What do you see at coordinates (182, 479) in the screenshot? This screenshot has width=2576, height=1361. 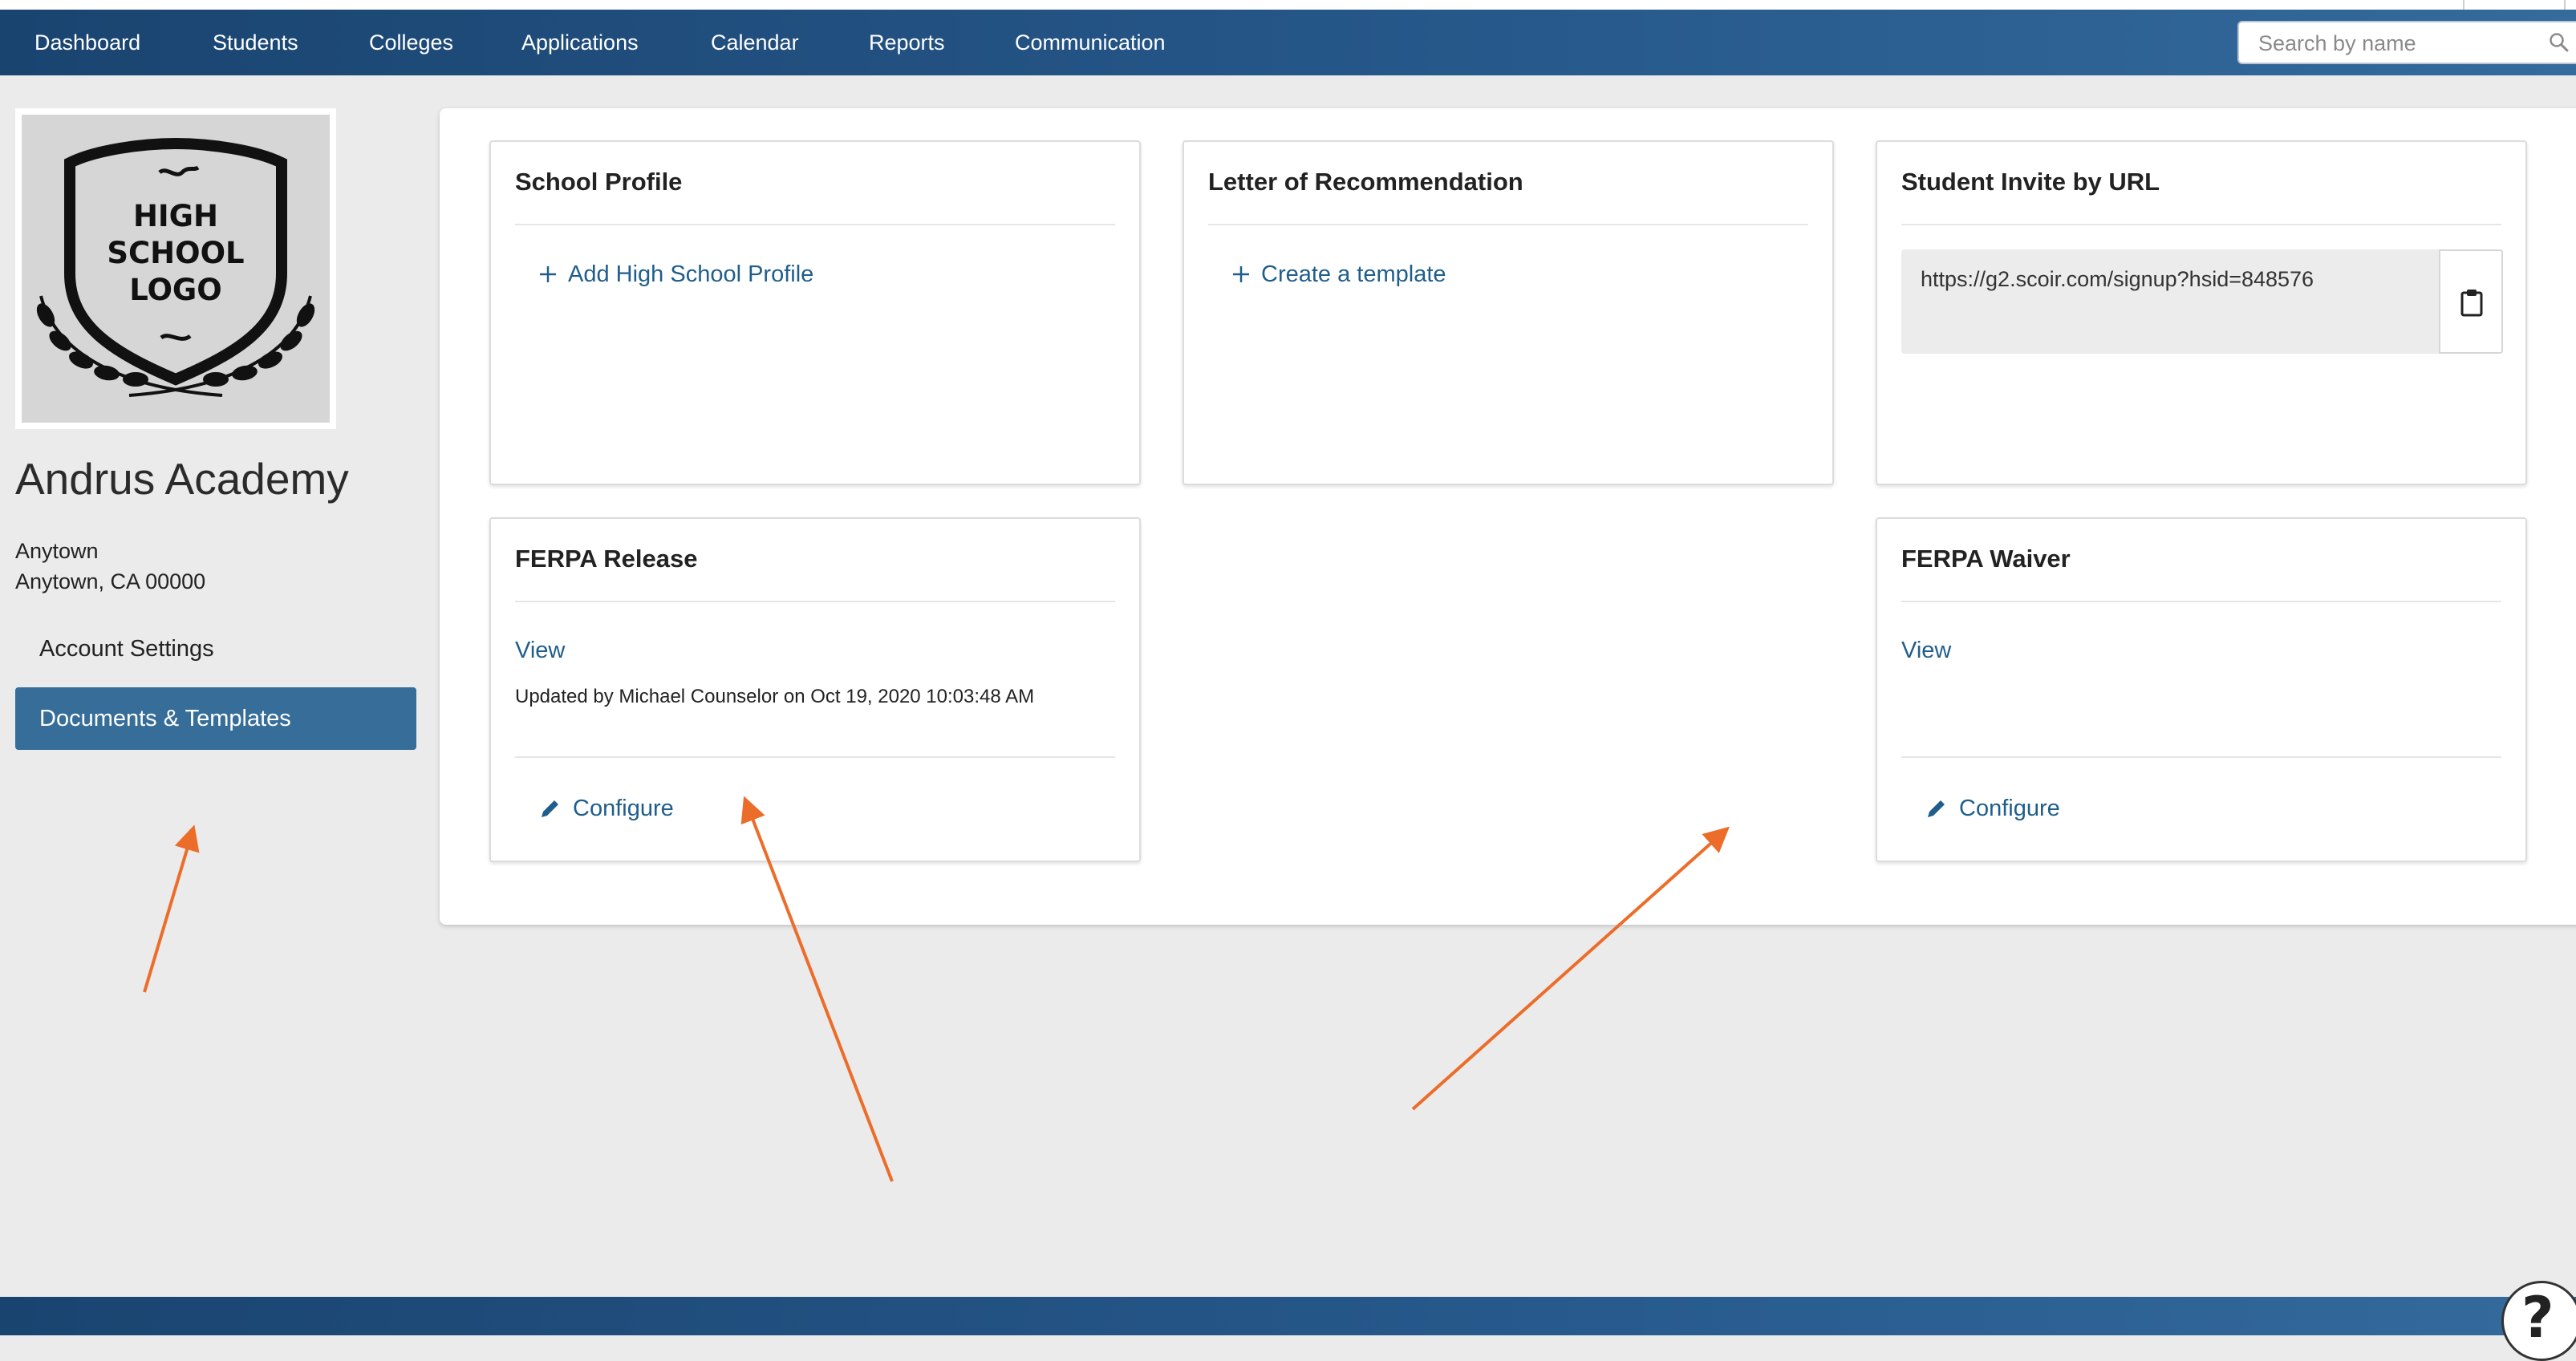 I see `school-name: Andrus Academy` at bounding box center [182, 479].